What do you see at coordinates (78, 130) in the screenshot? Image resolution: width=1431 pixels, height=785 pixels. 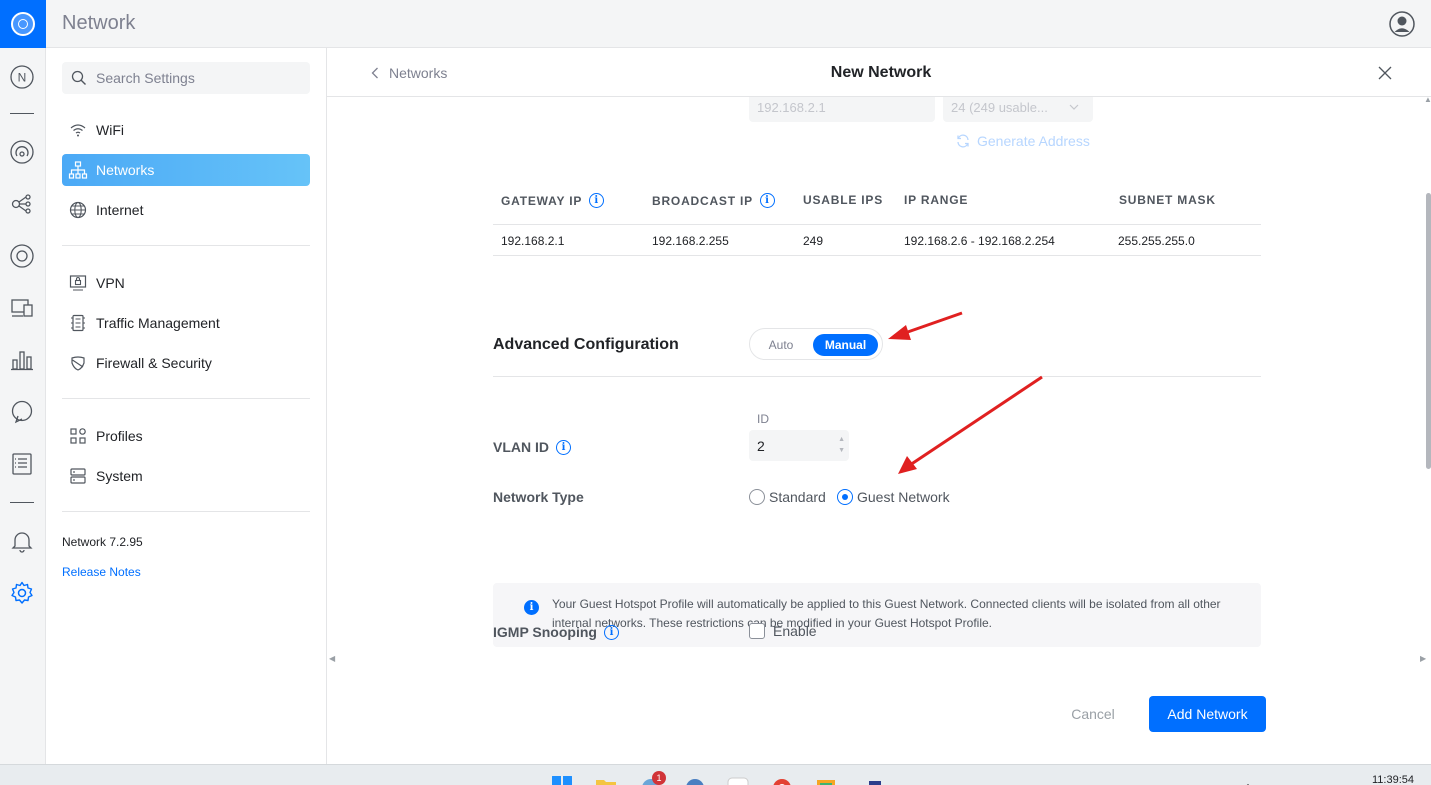 I see `wifi-icon` at bounding box center [78, 130].